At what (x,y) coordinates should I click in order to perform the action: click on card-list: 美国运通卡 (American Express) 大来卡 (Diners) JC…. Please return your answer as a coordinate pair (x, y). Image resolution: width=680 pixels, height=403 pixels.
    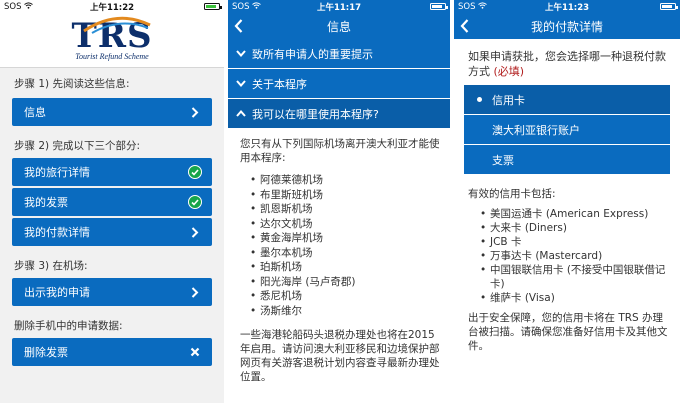
    Looking at the image, I should click on (574, 256).